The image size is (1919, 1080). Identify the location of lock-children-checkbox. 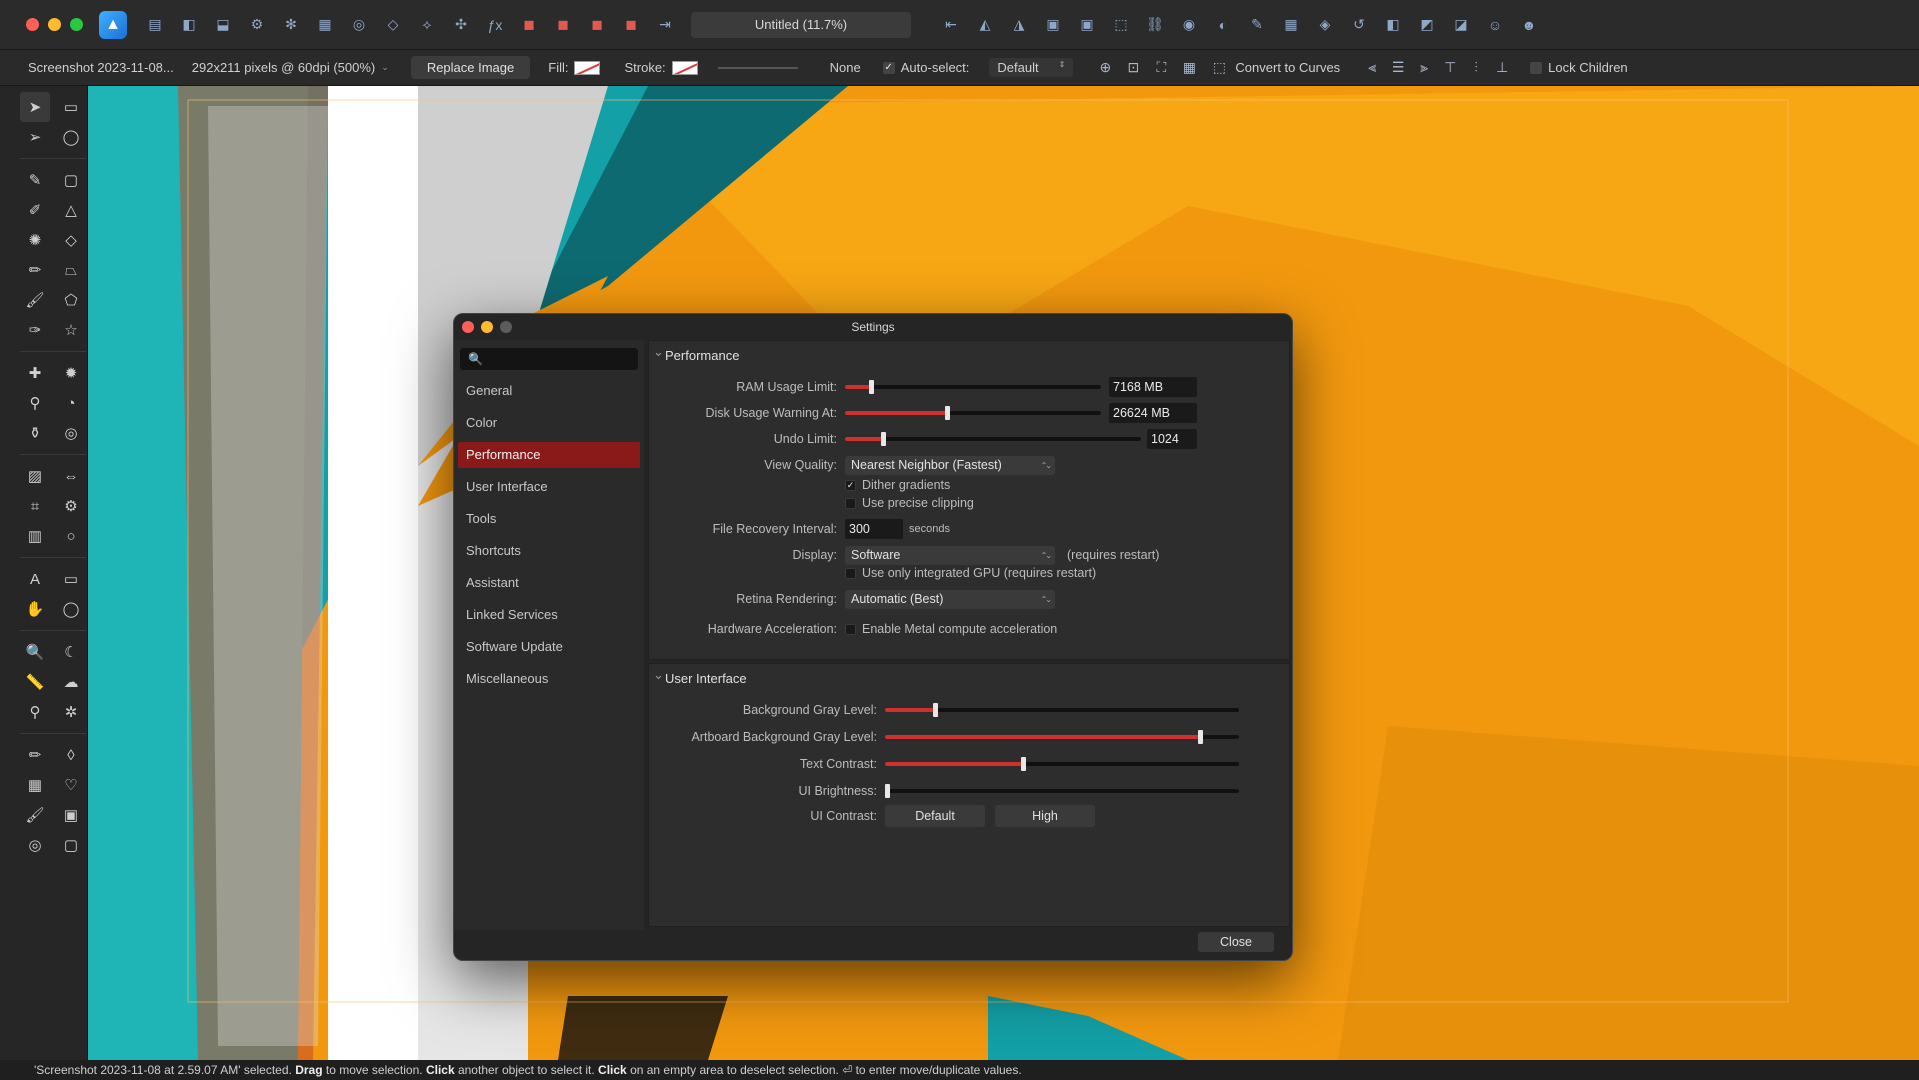
(1536, 67).